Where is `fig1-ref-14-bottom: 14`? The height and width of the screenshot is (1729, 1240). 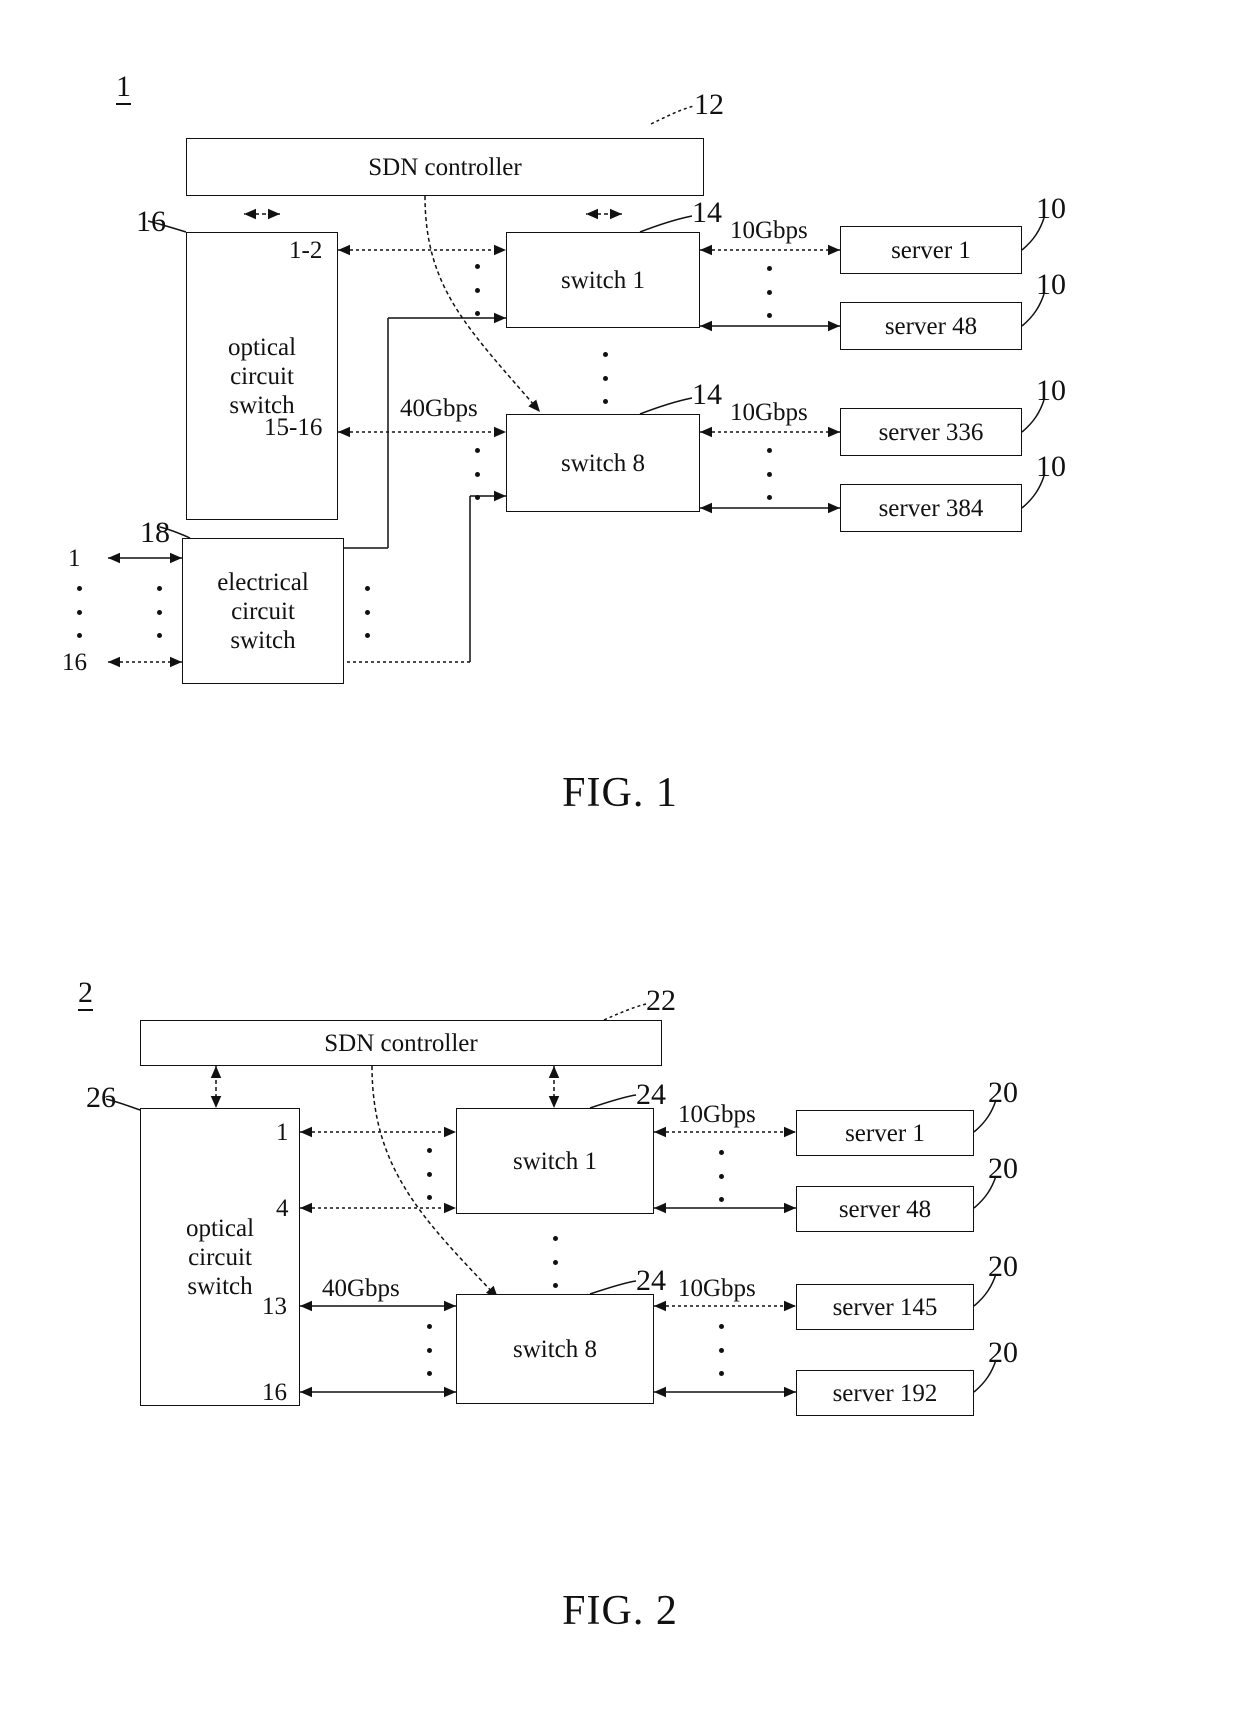
fig1-ref-14-bottom: 14 is located at coordinates (707, 394).